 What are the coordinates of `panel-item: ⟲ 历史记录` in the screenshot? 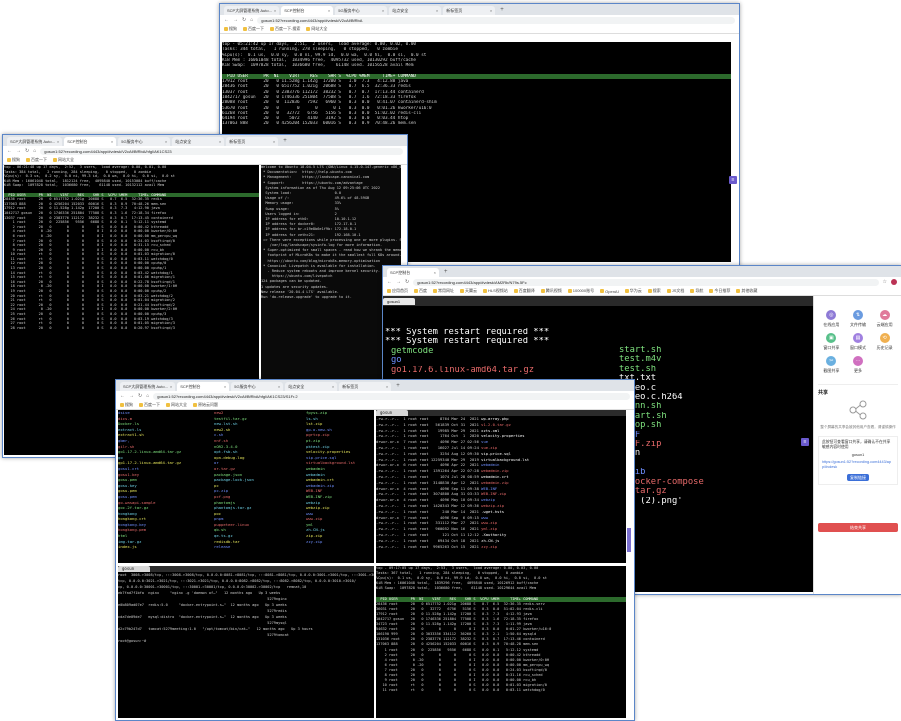 It's located at (884, 342).